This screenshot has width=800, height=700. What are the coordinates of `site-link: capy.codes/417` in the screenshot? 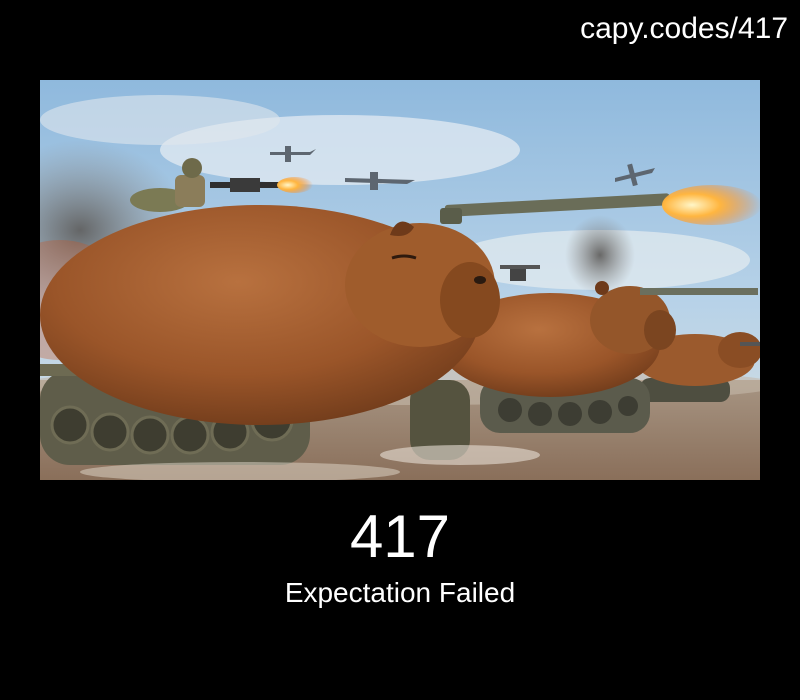 It's located at (684, 29).